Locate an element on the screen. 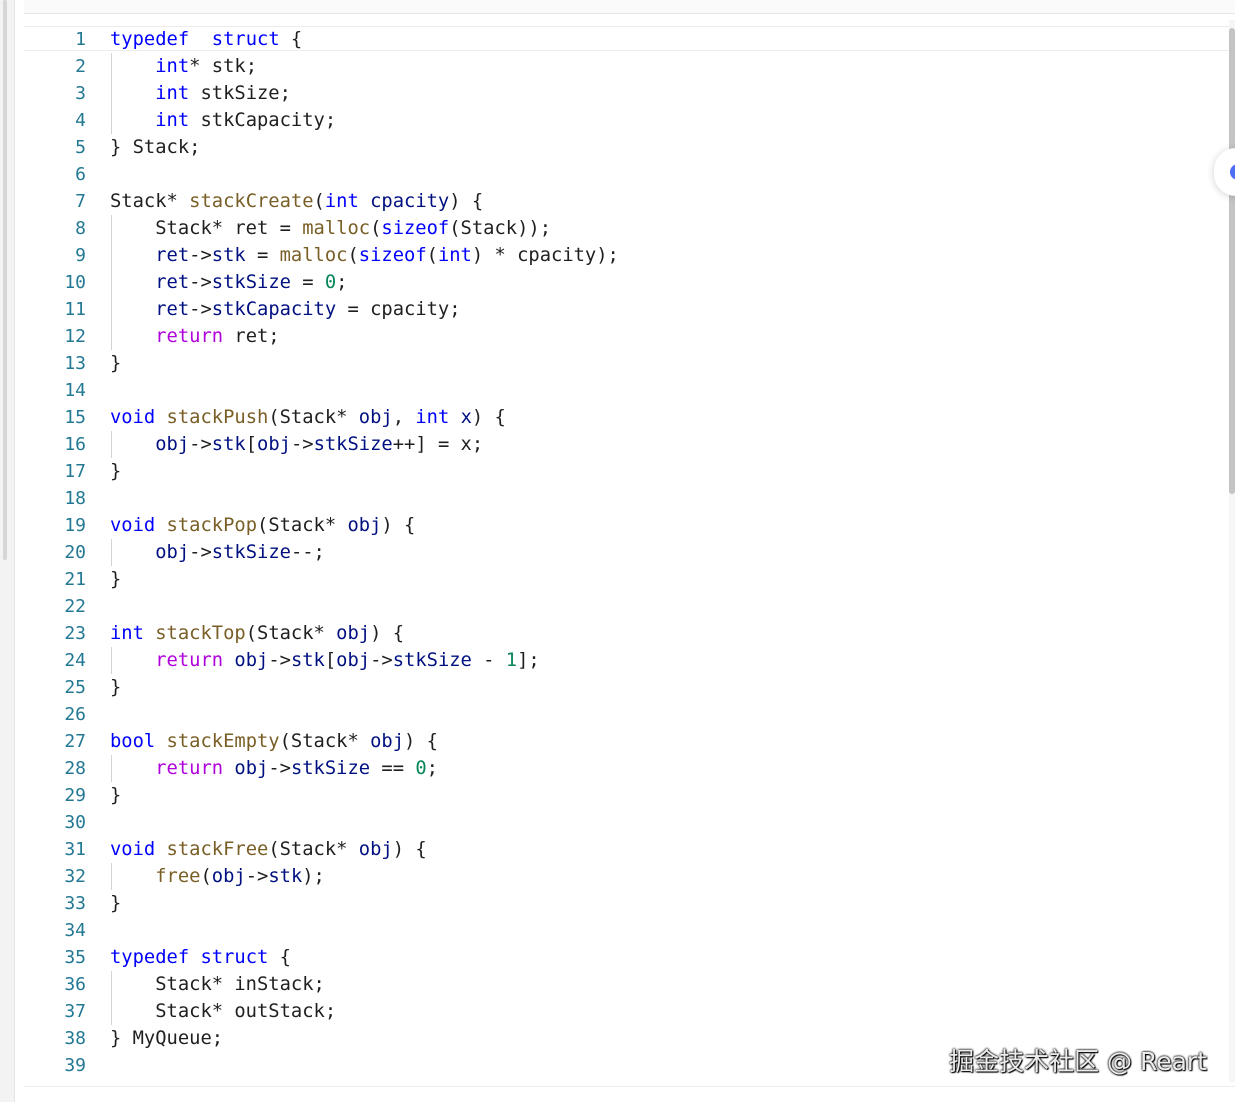 The width and height of the screenshot is (1235, 1102). code-token: stackCreate is located at coordinates (251, 201).